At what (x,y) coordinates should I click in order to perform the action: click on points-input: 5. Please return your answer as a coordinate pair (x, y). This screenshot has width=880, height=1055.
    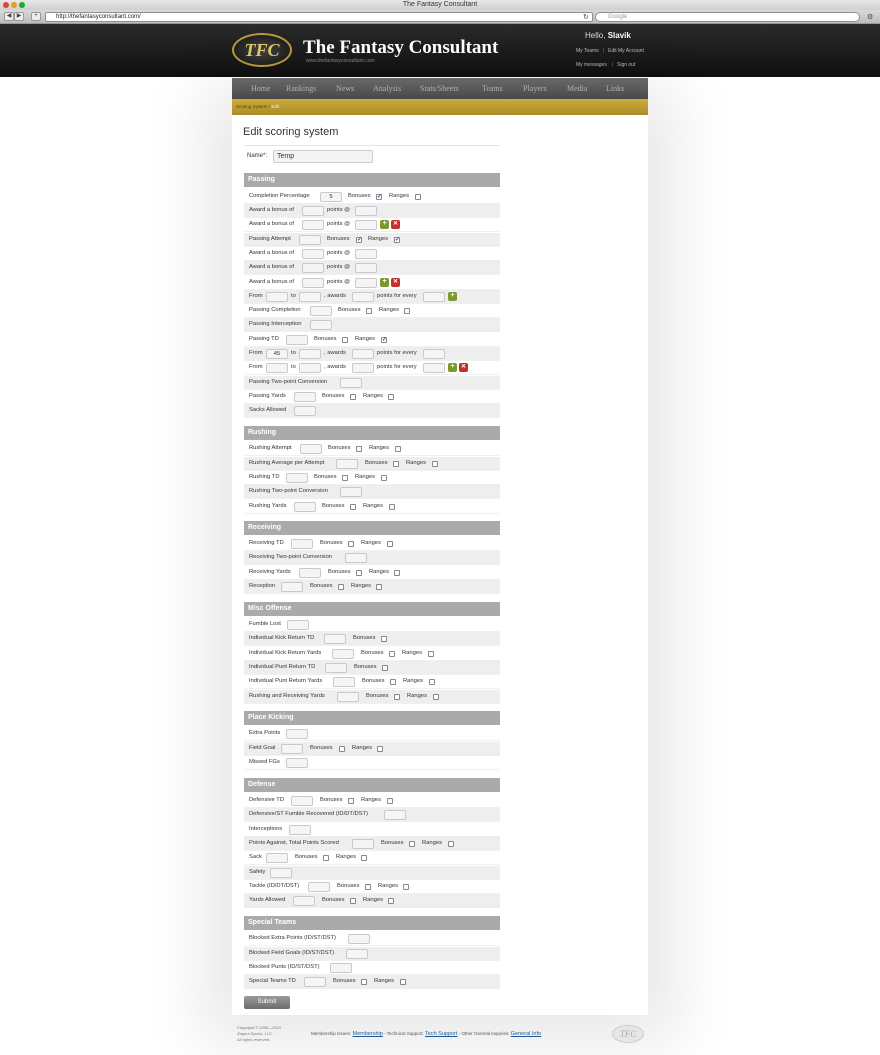
    Looking at the image, I should click on (331, 197).